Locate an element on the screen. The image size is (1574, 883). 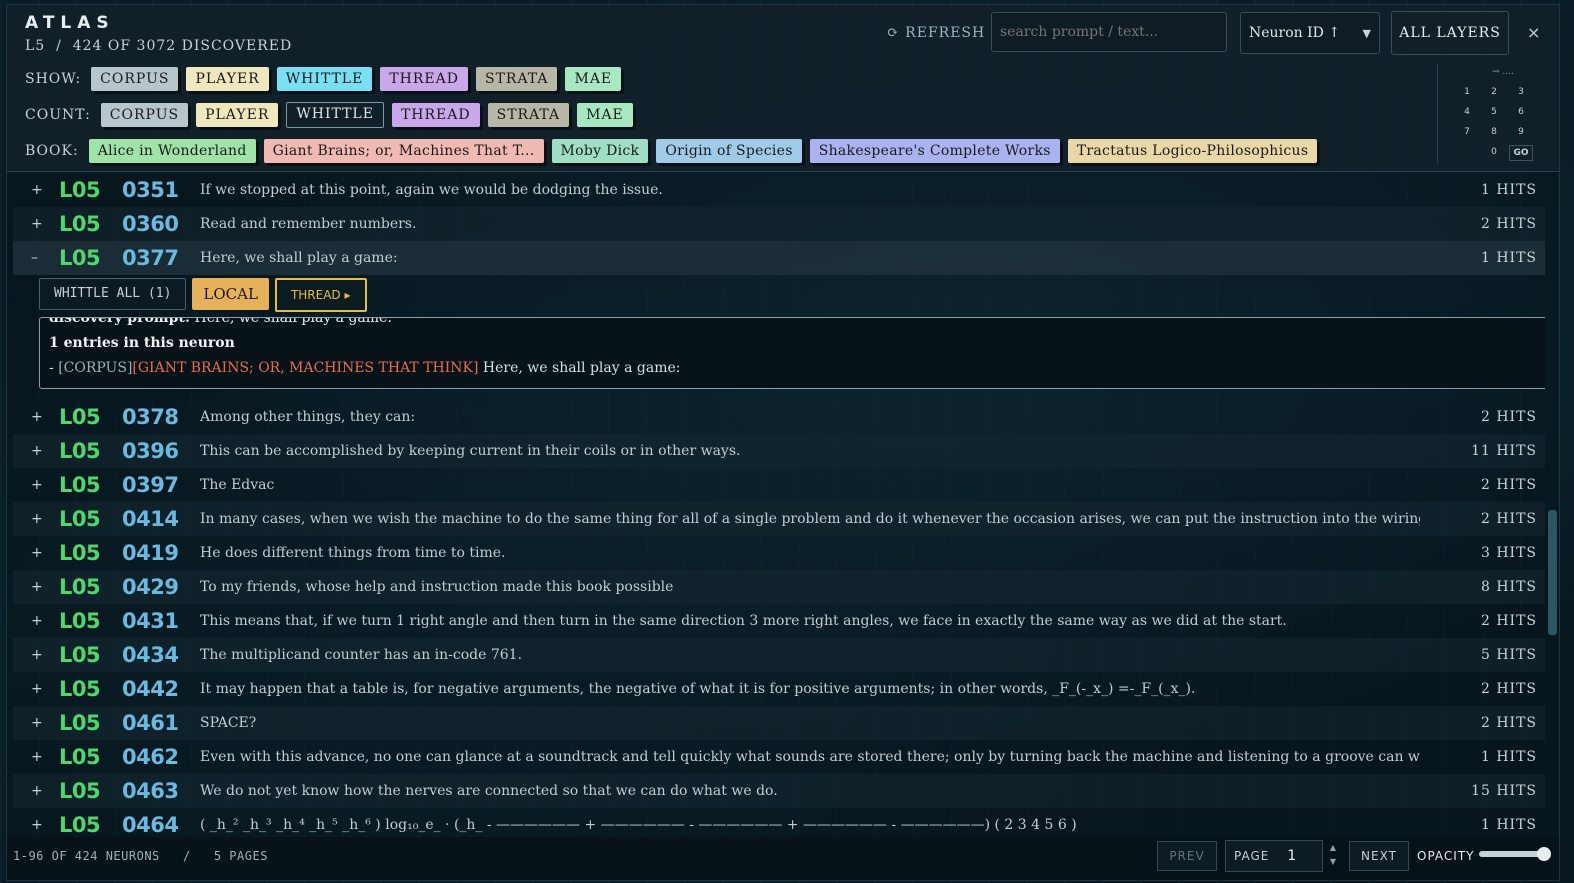
keypad-key-6: 6 is located at coordinates (1521, 112).